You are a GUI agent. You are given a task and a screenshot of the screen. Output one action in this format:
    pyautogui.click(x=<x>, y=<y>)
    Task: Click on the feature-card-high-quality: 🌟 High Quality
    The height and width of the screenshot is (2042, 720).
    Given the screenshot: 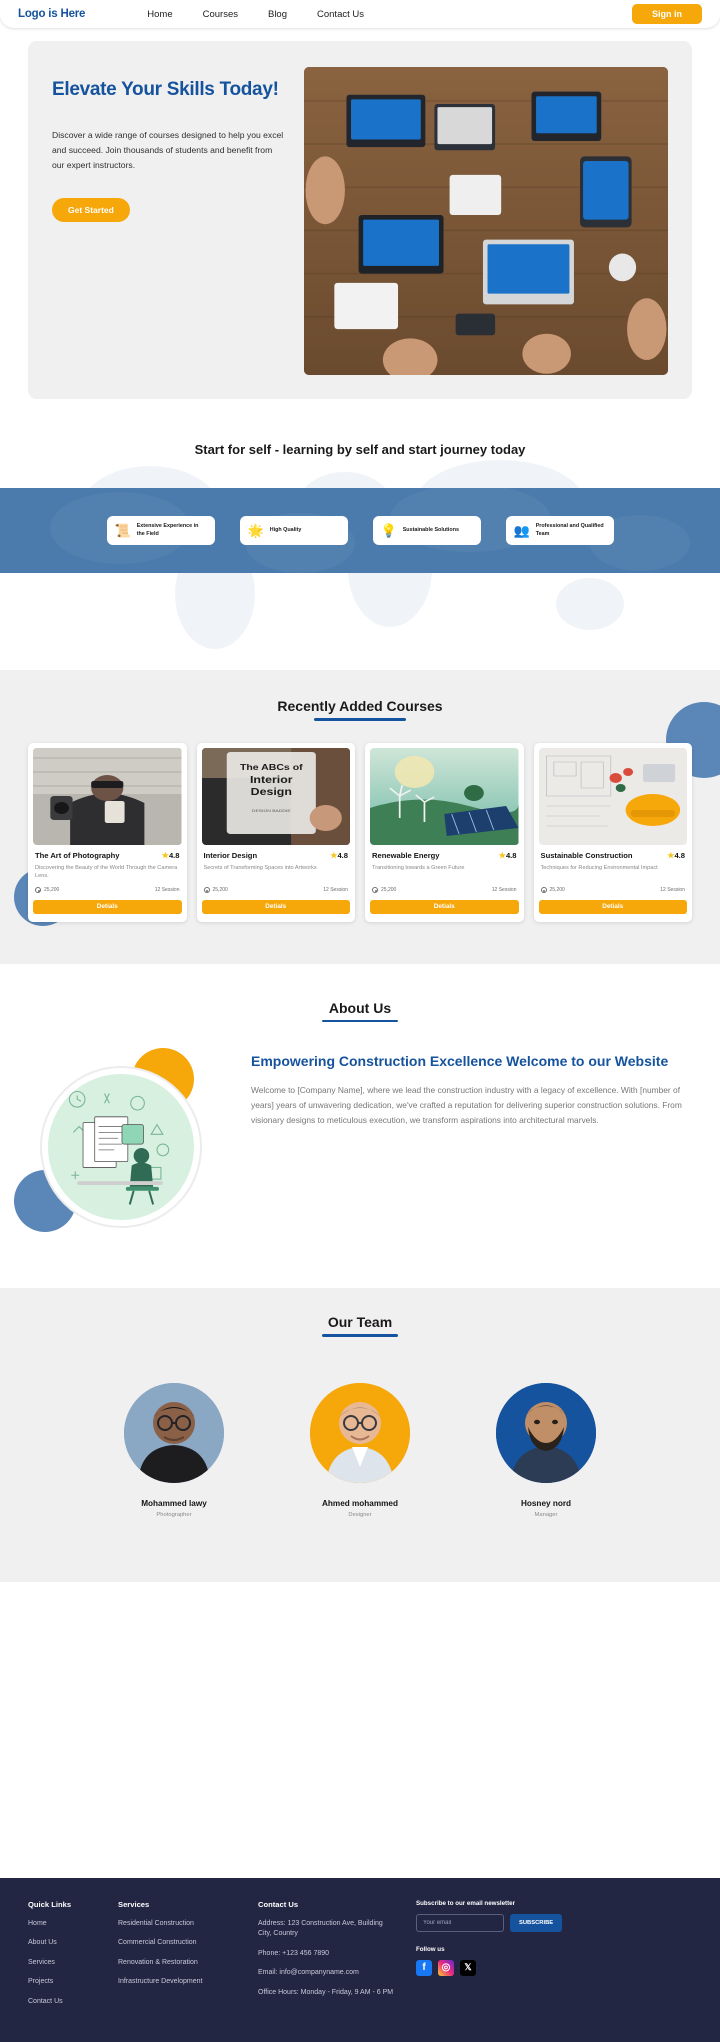 What is the action you would take?
    pyautogui.click(x=293, y=531)
    